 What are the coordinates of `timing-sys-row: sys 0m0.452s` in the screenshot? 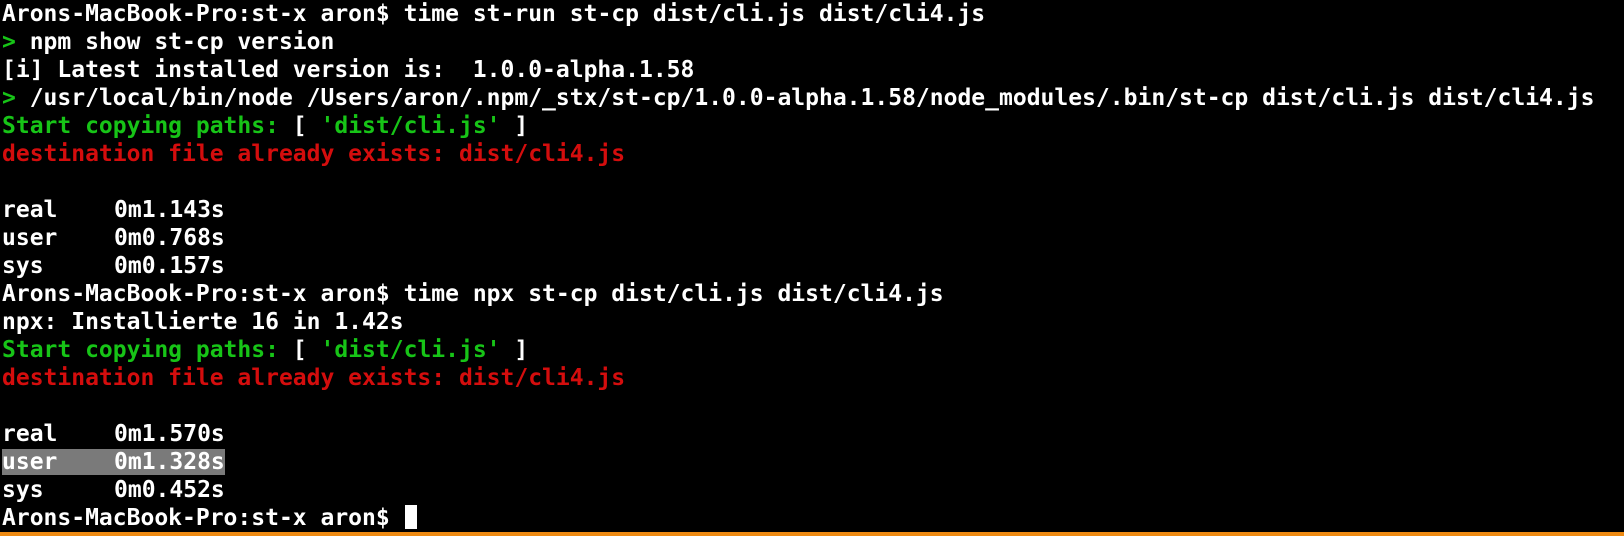 It's located at (812, 490).